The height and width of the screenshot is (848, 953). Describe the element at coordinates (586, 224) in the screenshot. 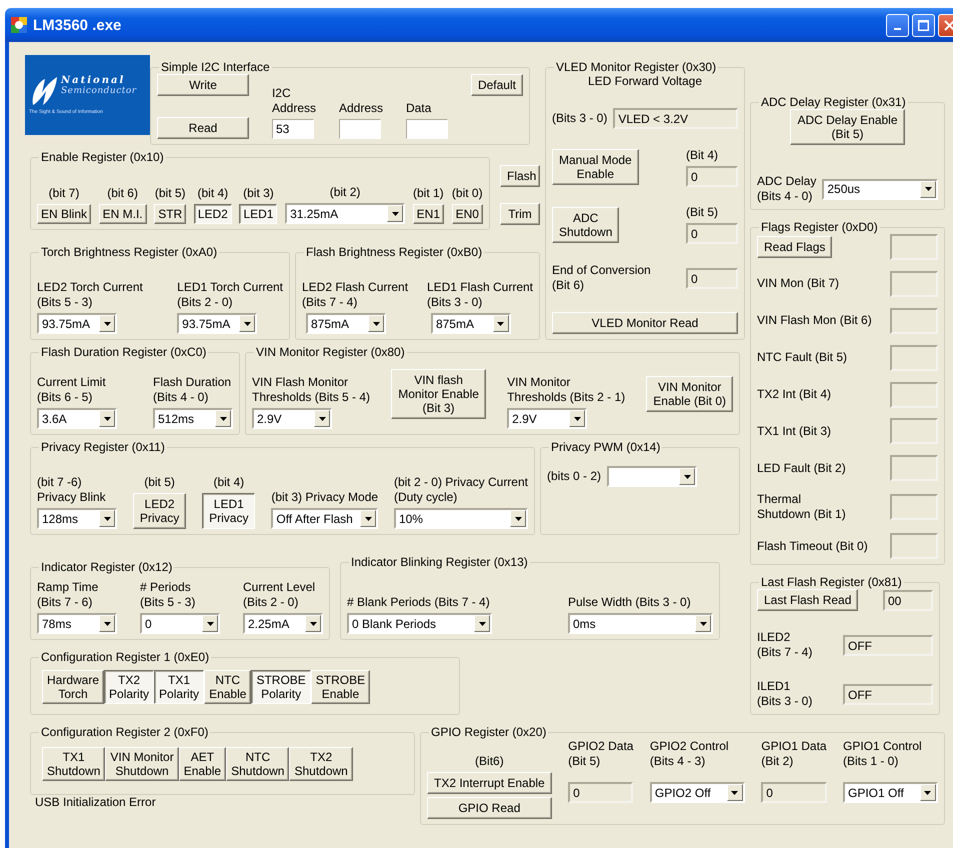

I see `toggle-button: ADC Shutdown` at that location.